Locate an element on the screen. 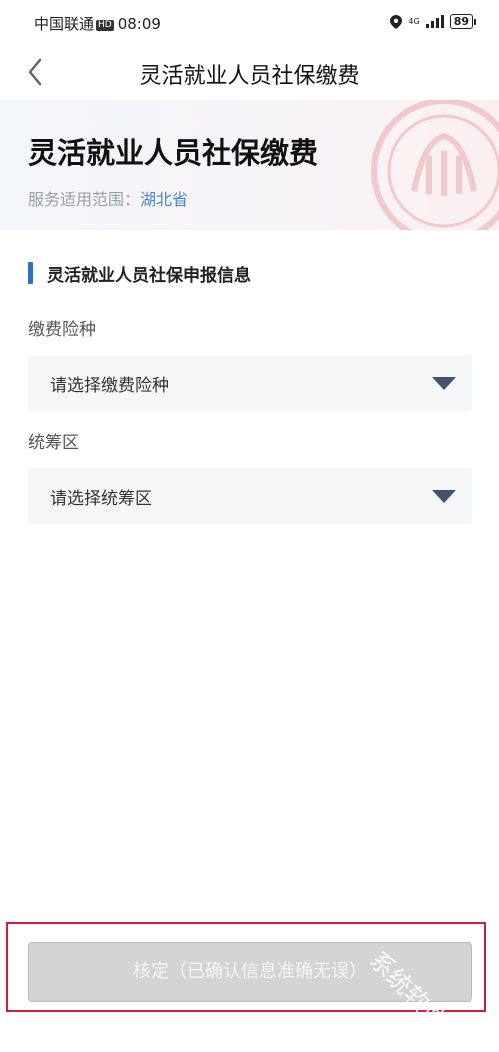 The height and width of the screenshot is (1052, 499). section-title: 灵活就业人员社保申报信息 is located at coordinates (149, 276).